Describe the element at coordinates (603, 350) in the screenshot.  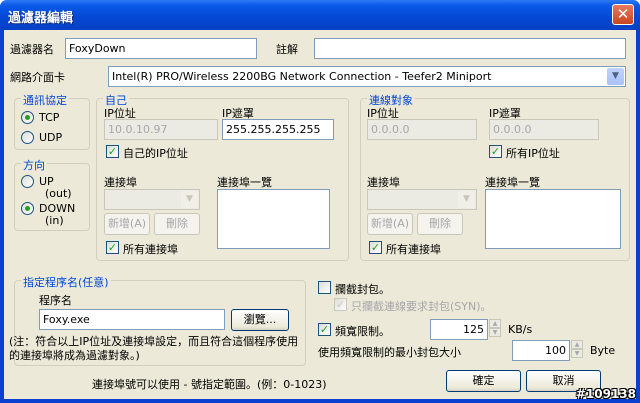
I see `min-packet-unit: Byte` at that location.